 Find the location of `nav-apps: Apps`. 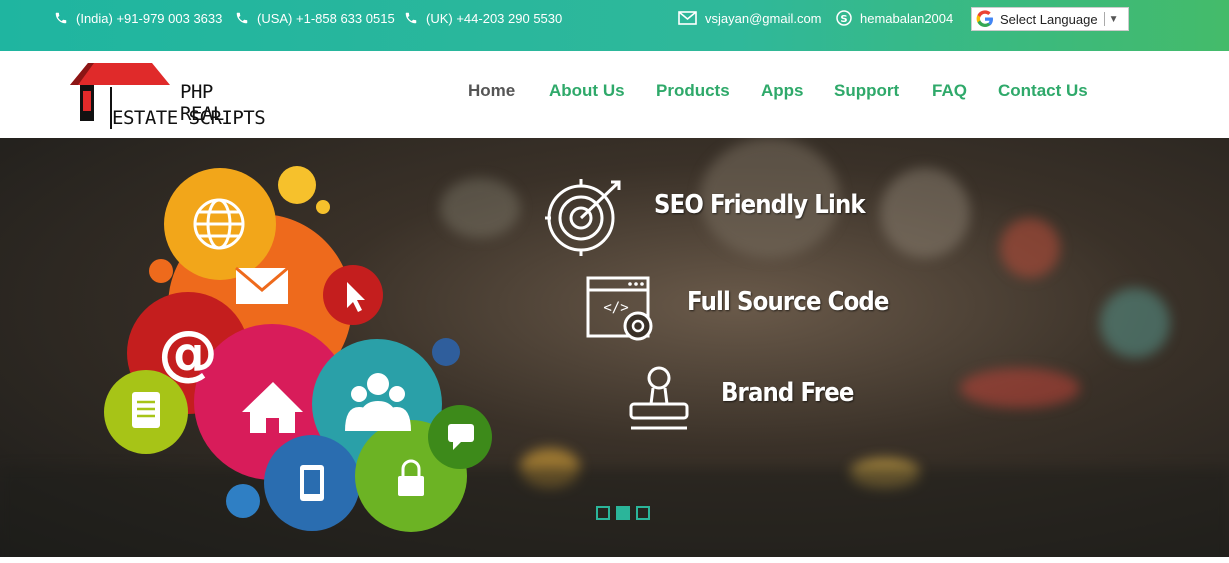

nav-apps: Apps is located at coordinates (782, 91).